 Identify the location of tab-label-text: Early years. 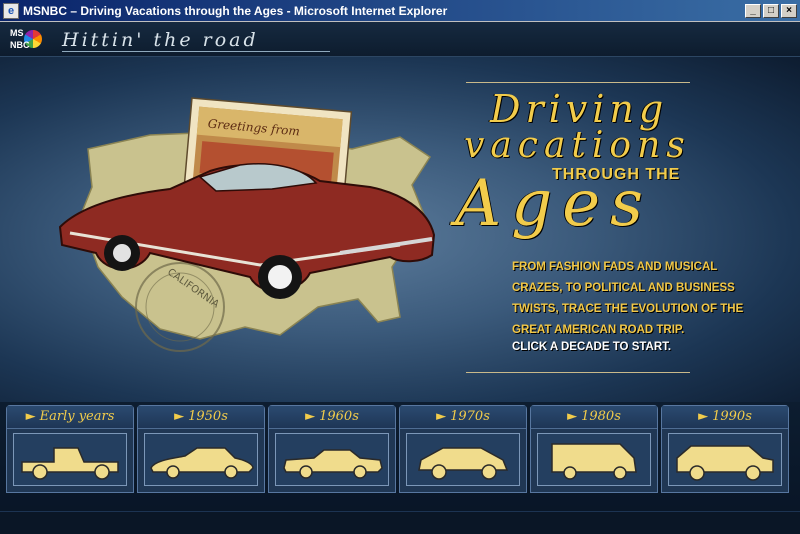
(77, 416).